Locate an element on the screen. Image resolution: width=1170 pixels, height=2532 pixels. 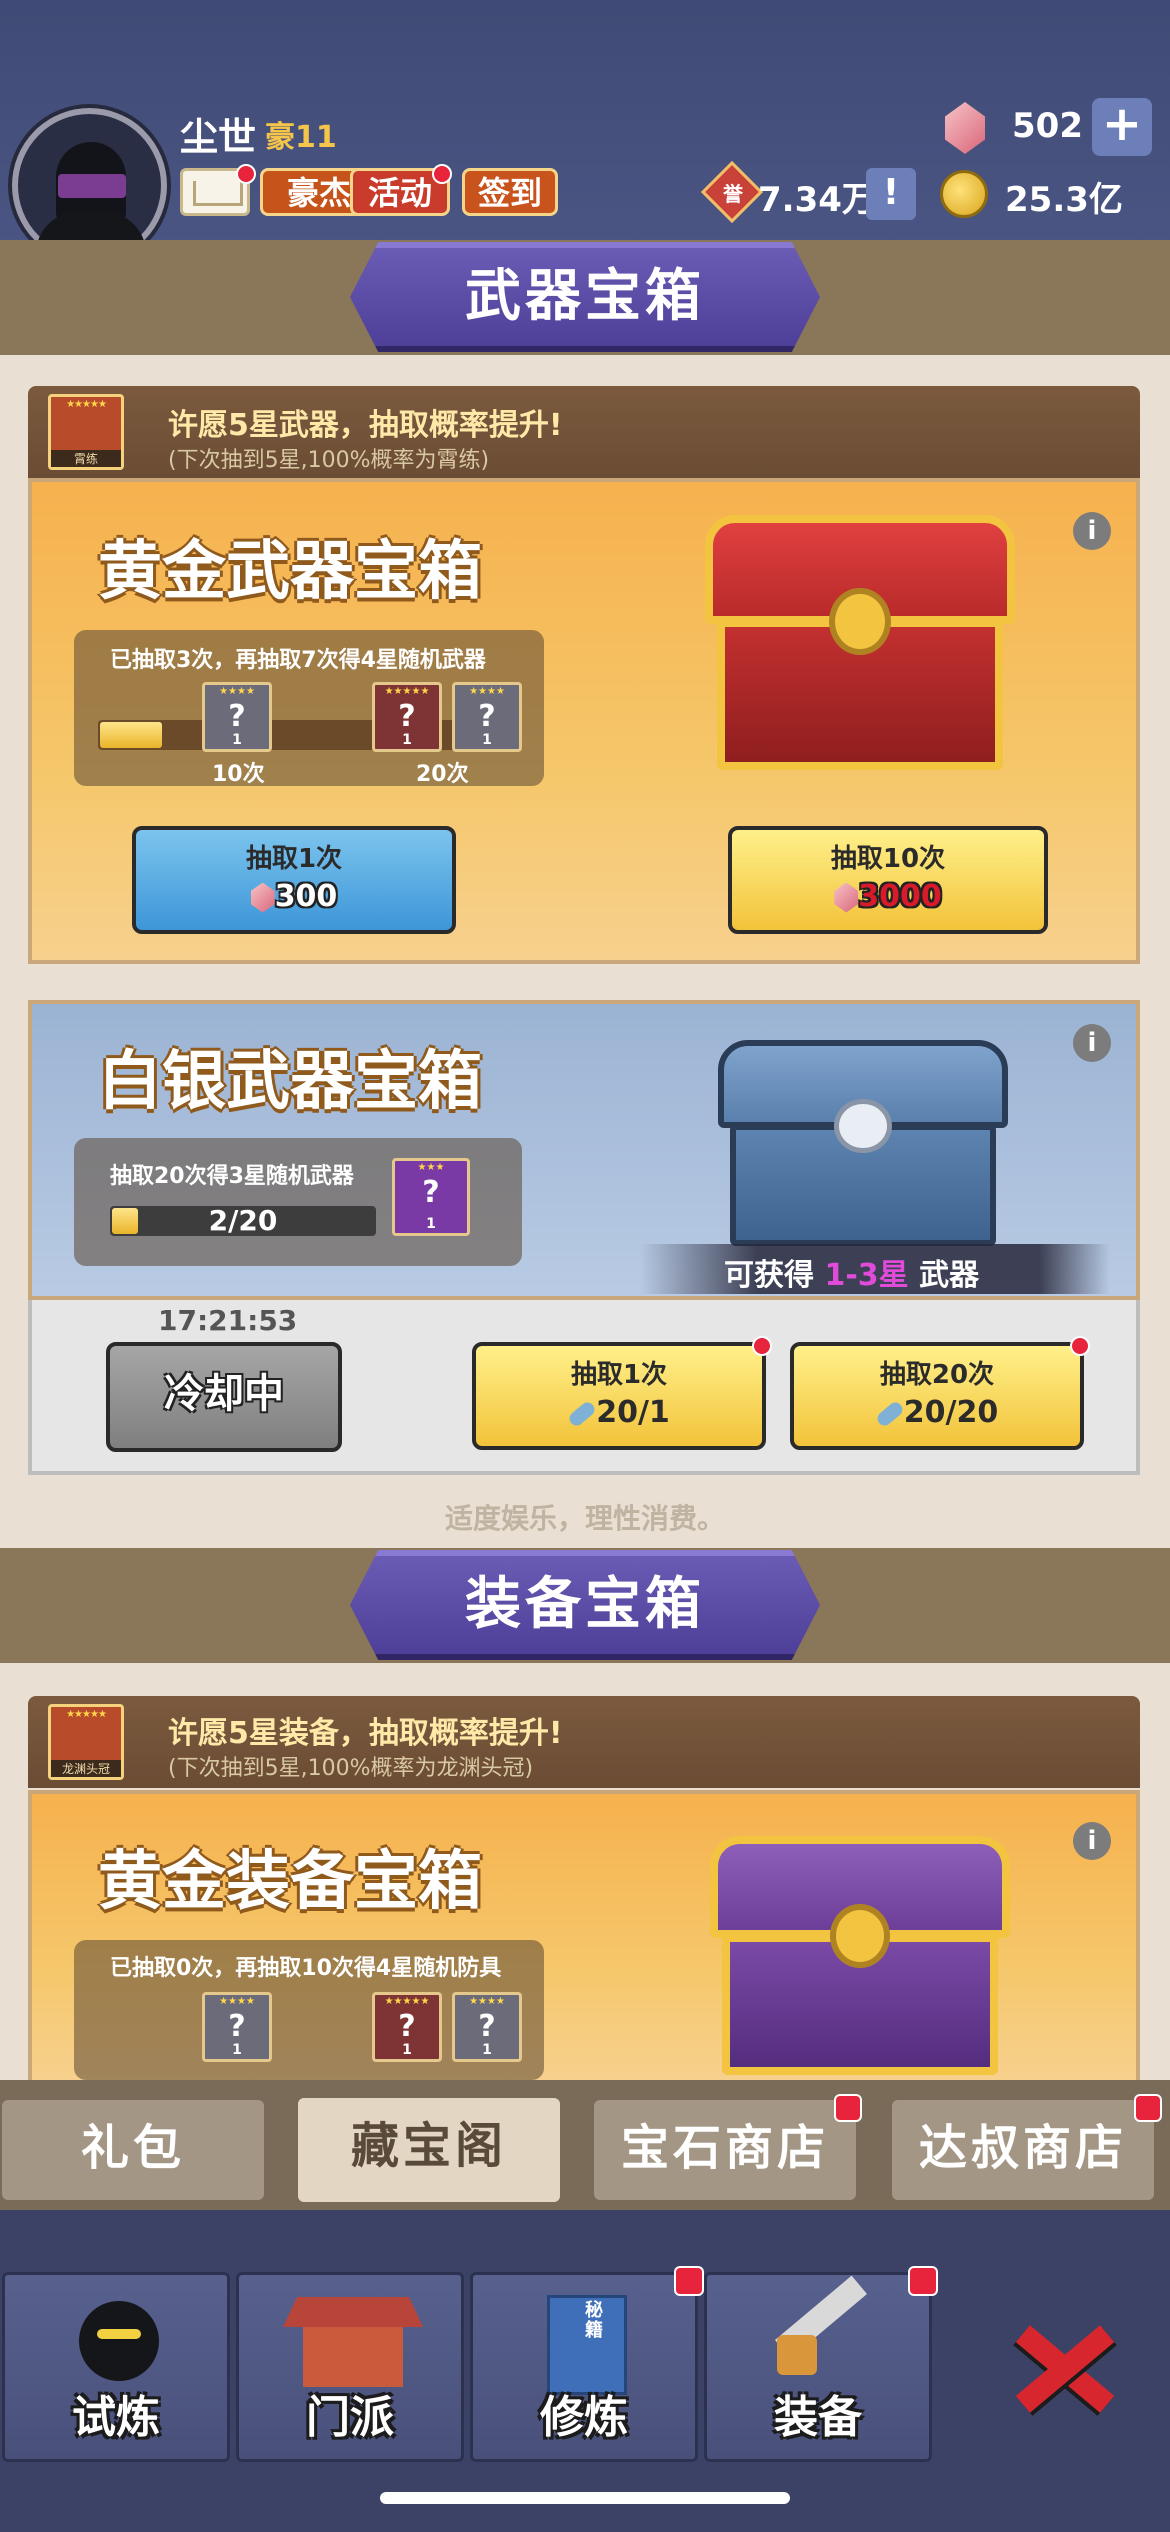
coin-count: 25.3亿 is located at coordinates (1064, 200).